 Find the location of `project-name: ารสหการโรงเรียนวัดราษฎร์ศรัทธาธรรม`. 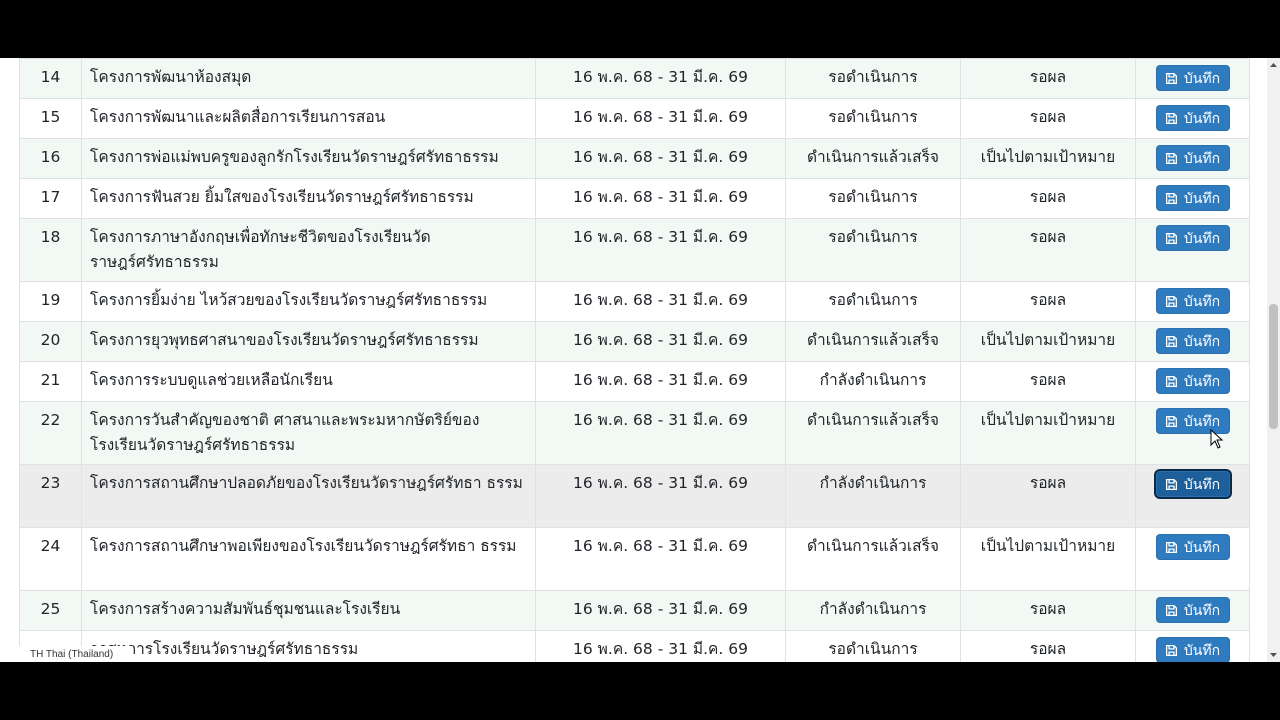

project-name: ารสหการโรงเรียนวัดราษฎร์ศรัทธาธรรม is located at coordinates (308, 646).